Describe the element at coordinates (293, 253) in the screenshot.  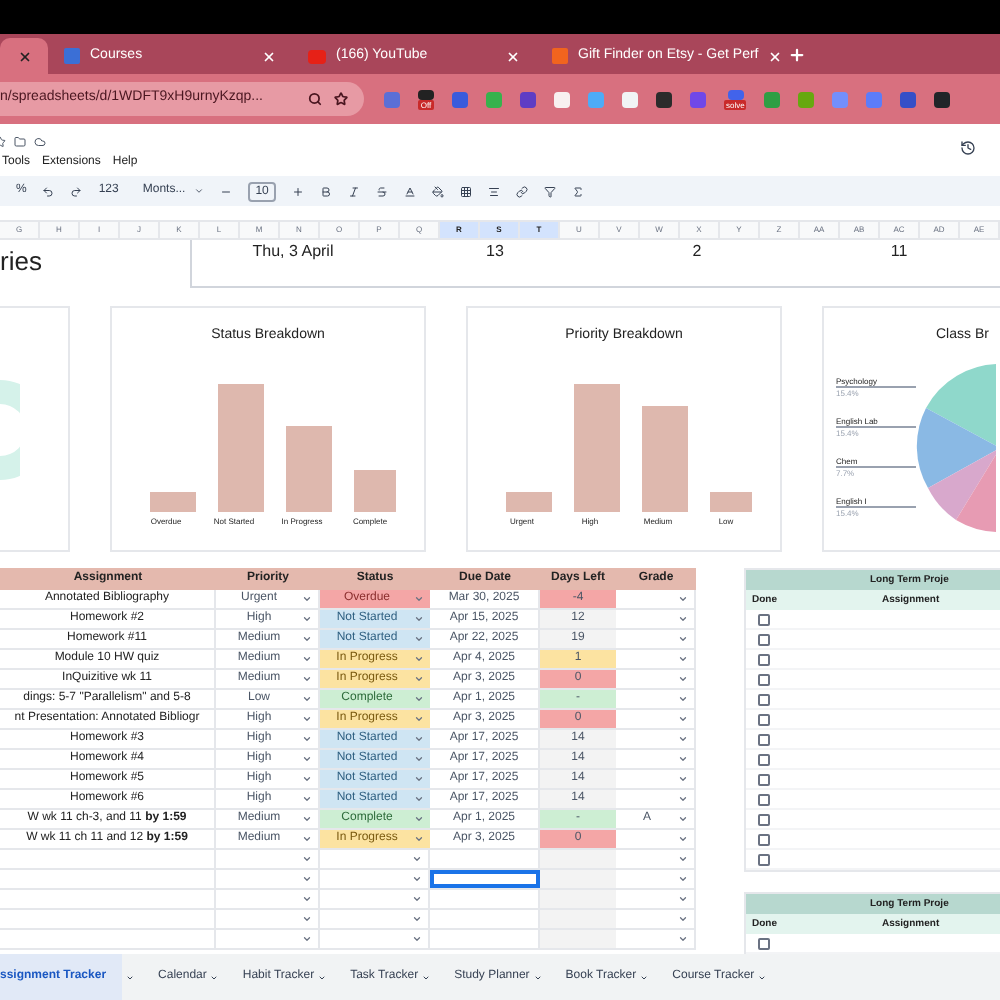
I see `summary-value: Thu, 3 April` at that location.